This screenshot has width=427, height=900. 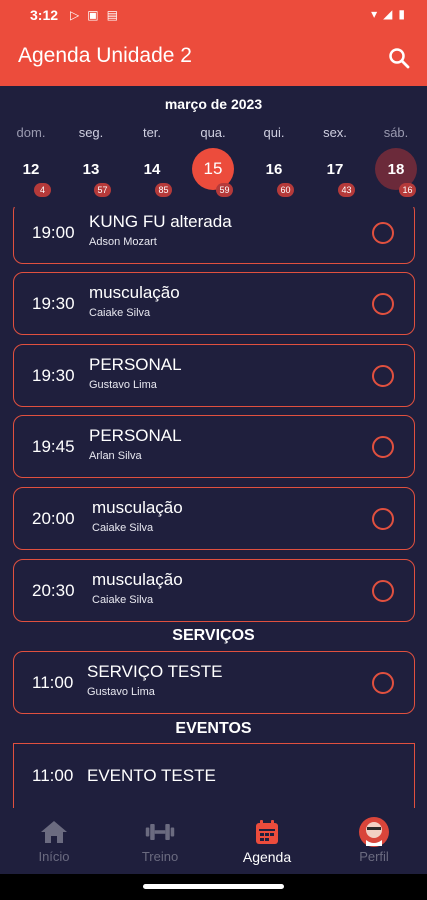 What do you see at coordinates (214, 235) in the screenshot?
I see `appointment-card: 19:00 KUNG FU alterada Adson Mozart` at bounding box center [214, 235].